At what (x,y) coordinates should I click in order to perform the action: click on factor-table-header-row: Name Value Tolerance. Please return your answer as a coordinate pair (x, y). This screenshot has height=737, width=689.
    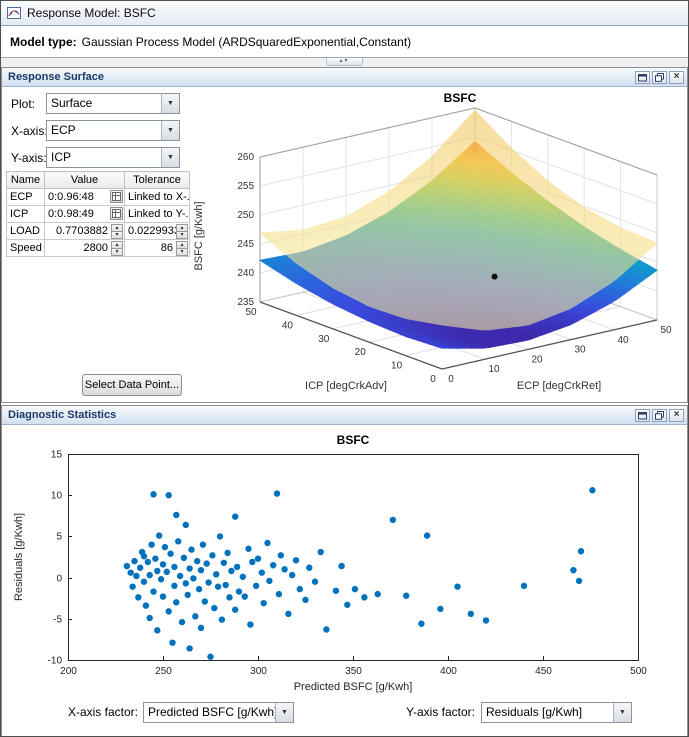
    Looking at the image, I should click on (98, 180).